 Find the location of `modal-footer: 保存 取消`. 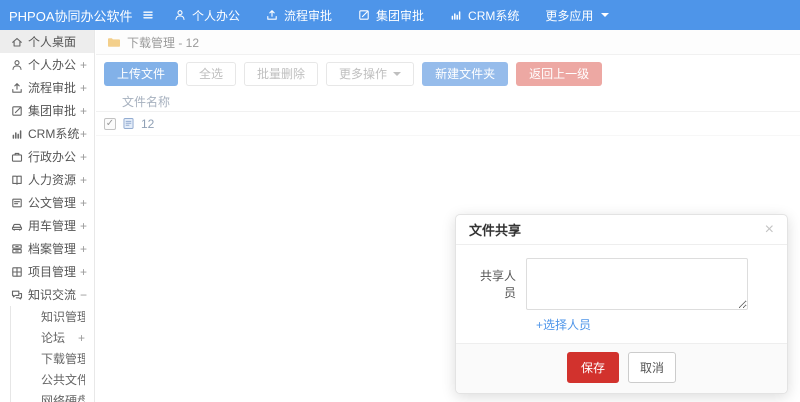

modal-footer: 保存 取消 is located at coordinates (621, 368).